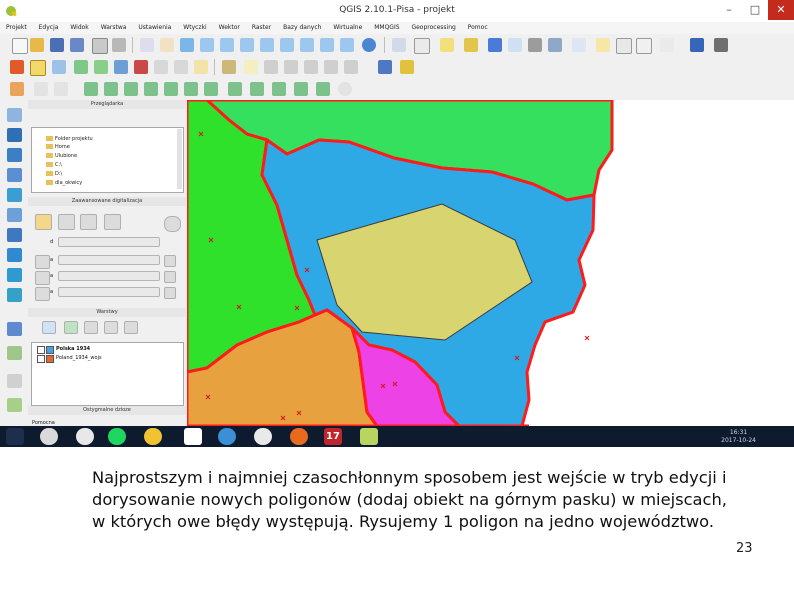  What do you see at coordinates (187, 45) in the screenshot?
I see `pan-to-selection-icon` at bounding box center [187, 45].